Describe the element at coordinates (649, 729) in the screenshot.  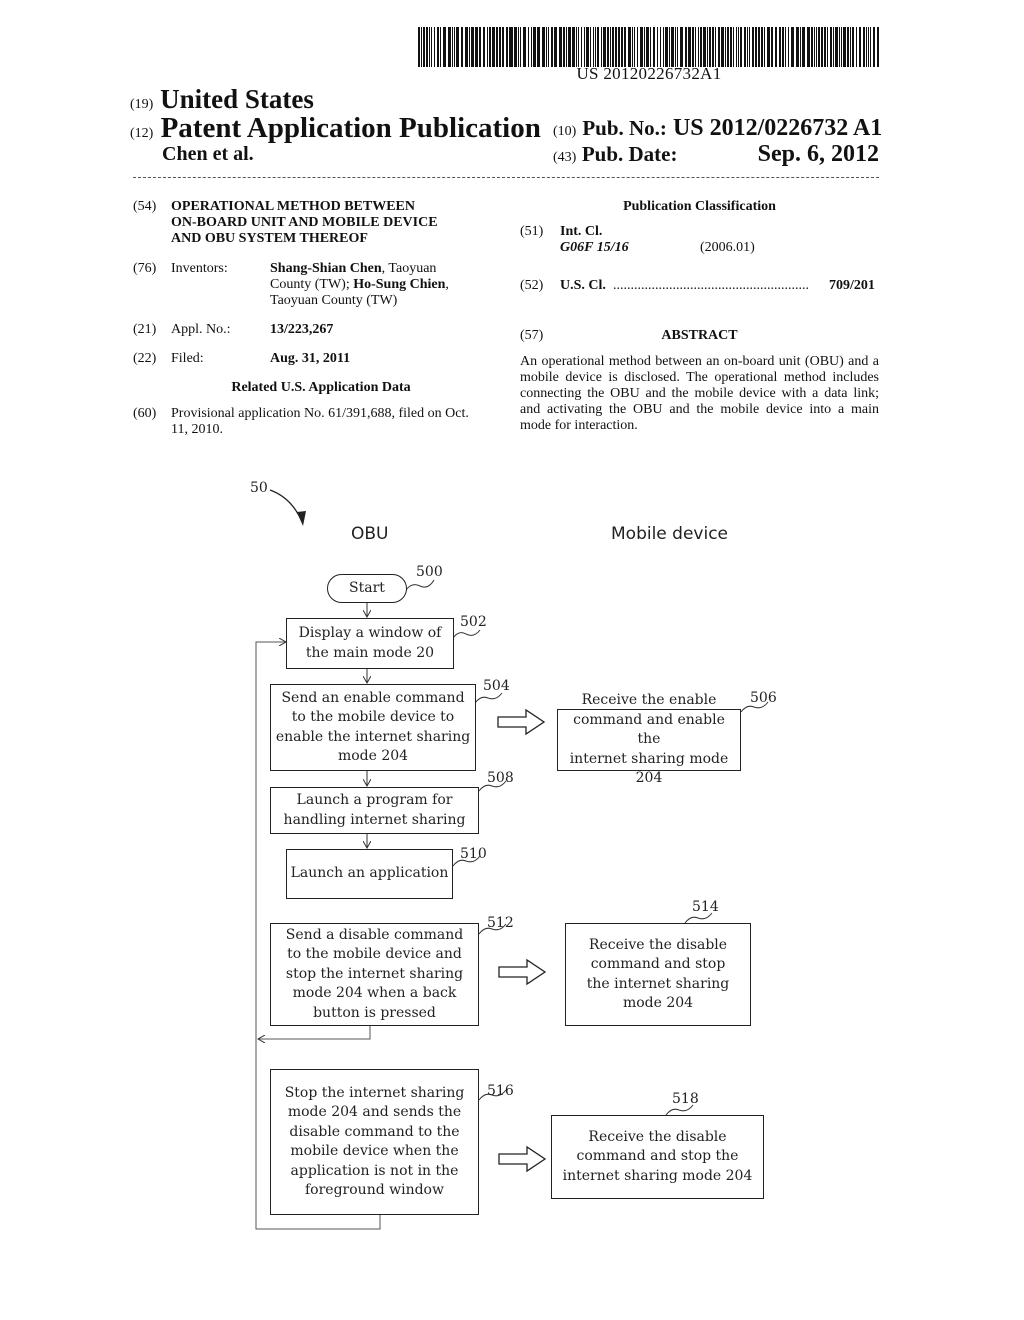
I see `step-text: command and enable the` at that location.